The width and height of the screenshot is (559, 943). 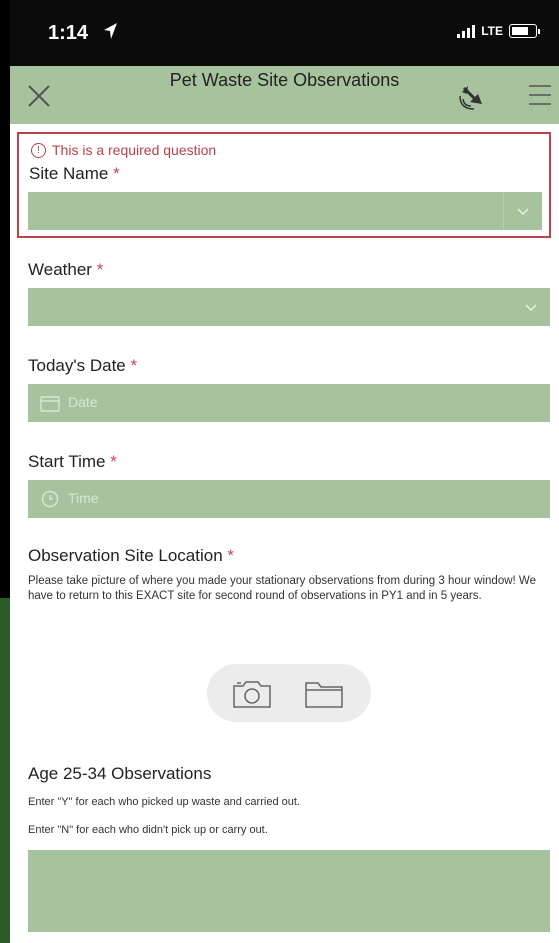 I want to click on gps-icon, so click(x=473, y=96).